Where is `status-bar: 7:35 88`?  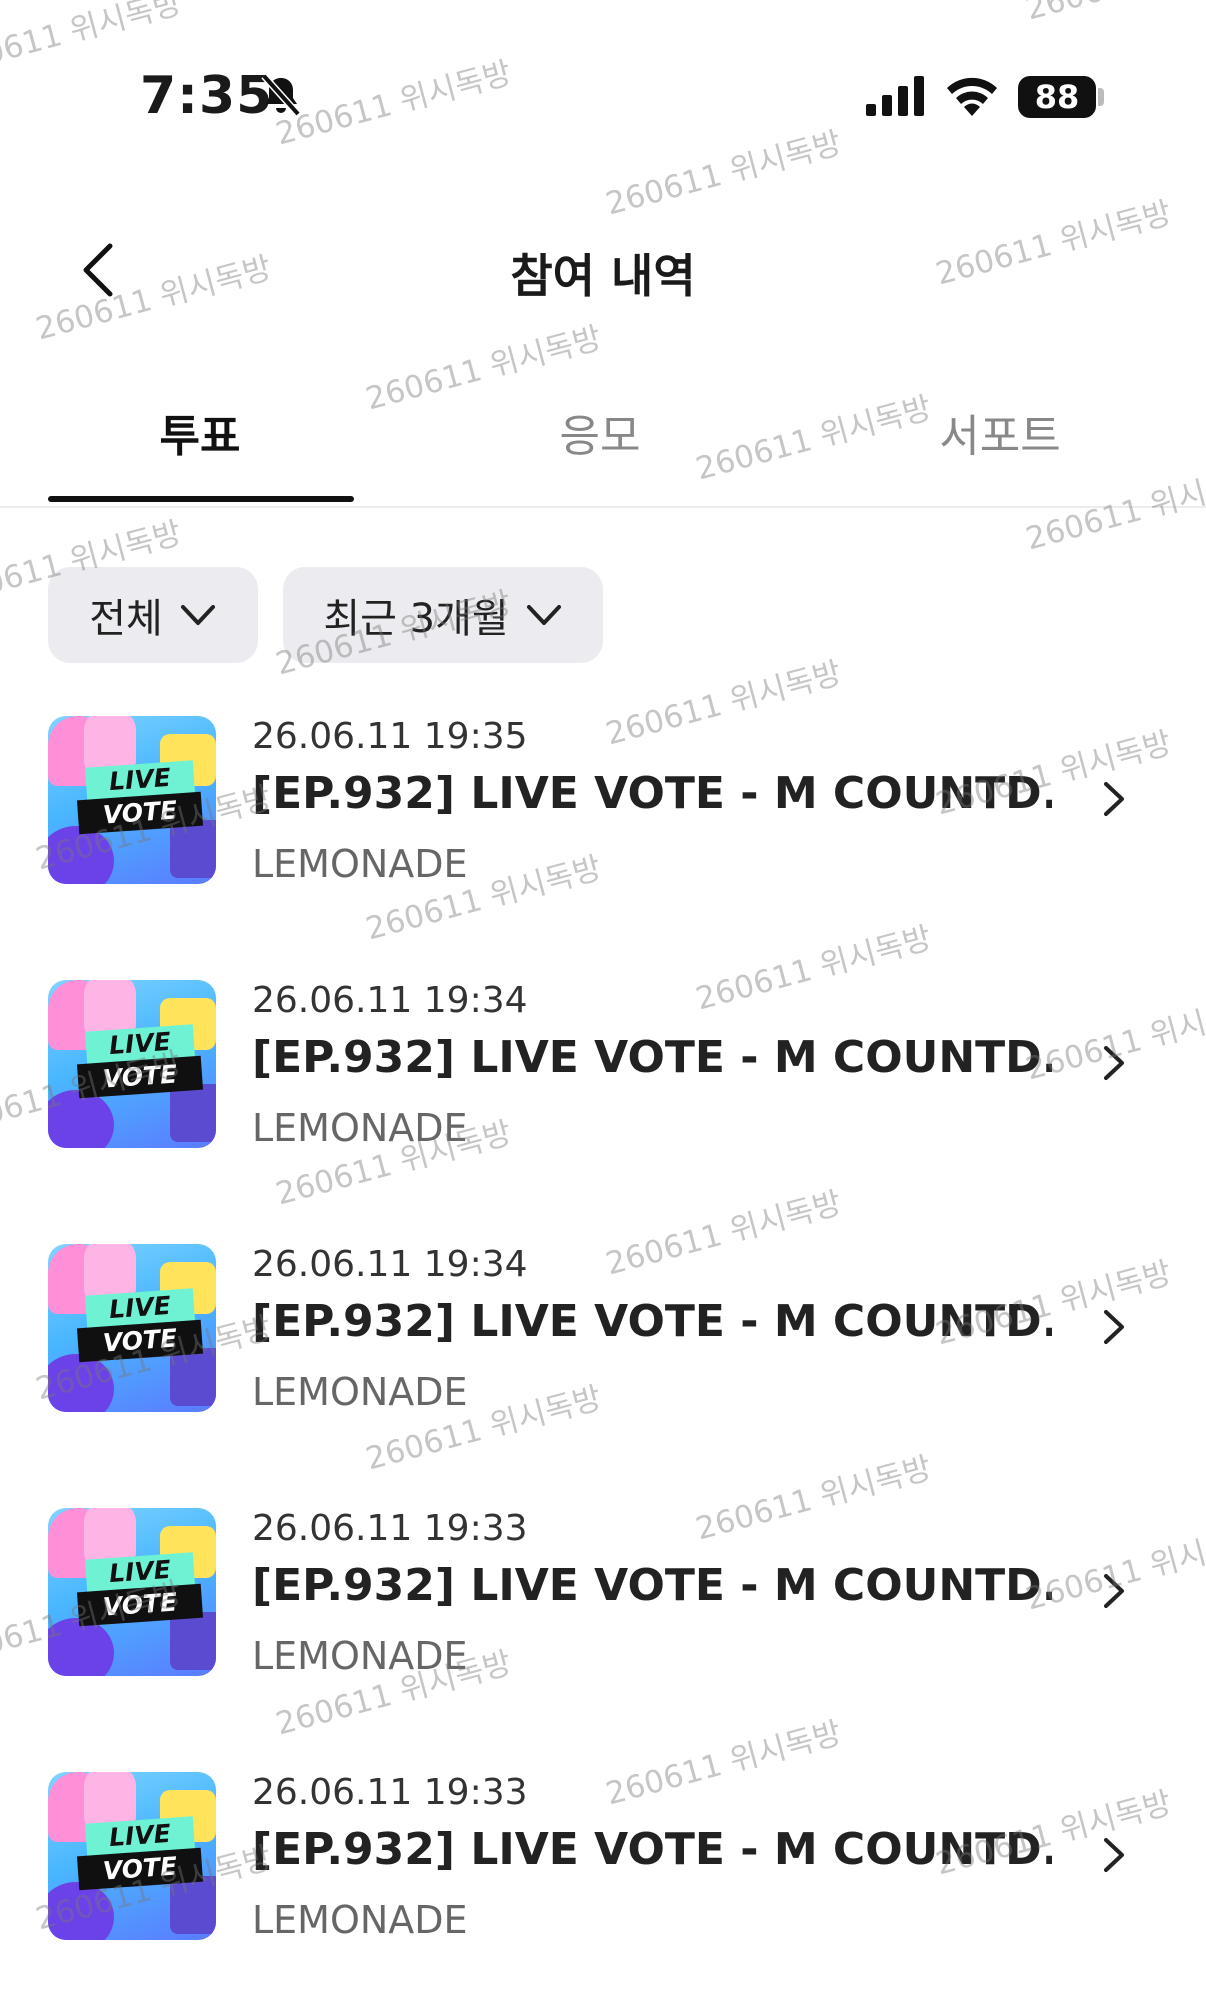 status-bar: 7:35 88 is located at coordinates (603, 95).